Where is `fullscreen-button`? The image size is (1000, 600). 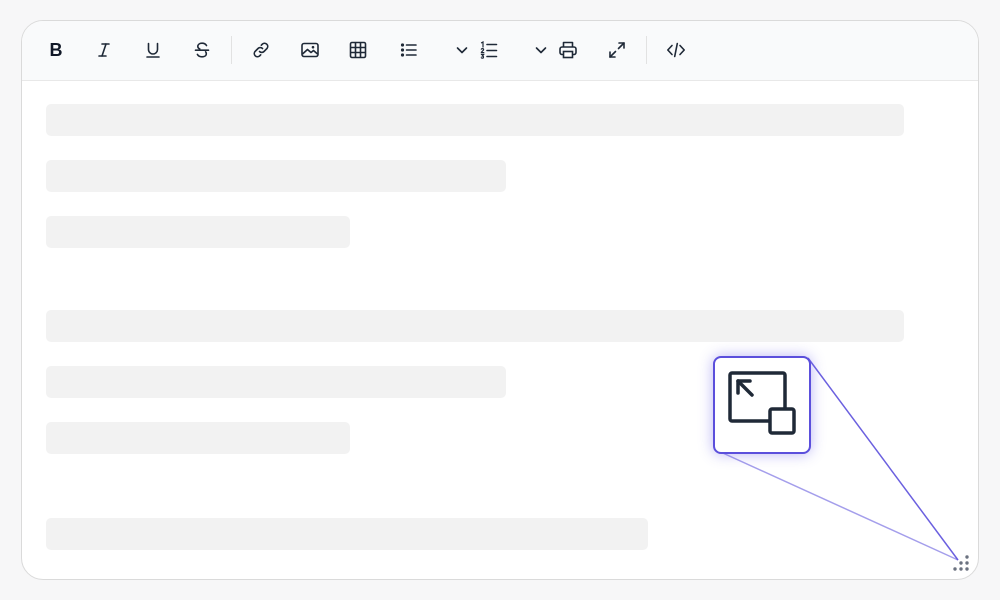
fullscreen-button is located at coordinates (617, 50).